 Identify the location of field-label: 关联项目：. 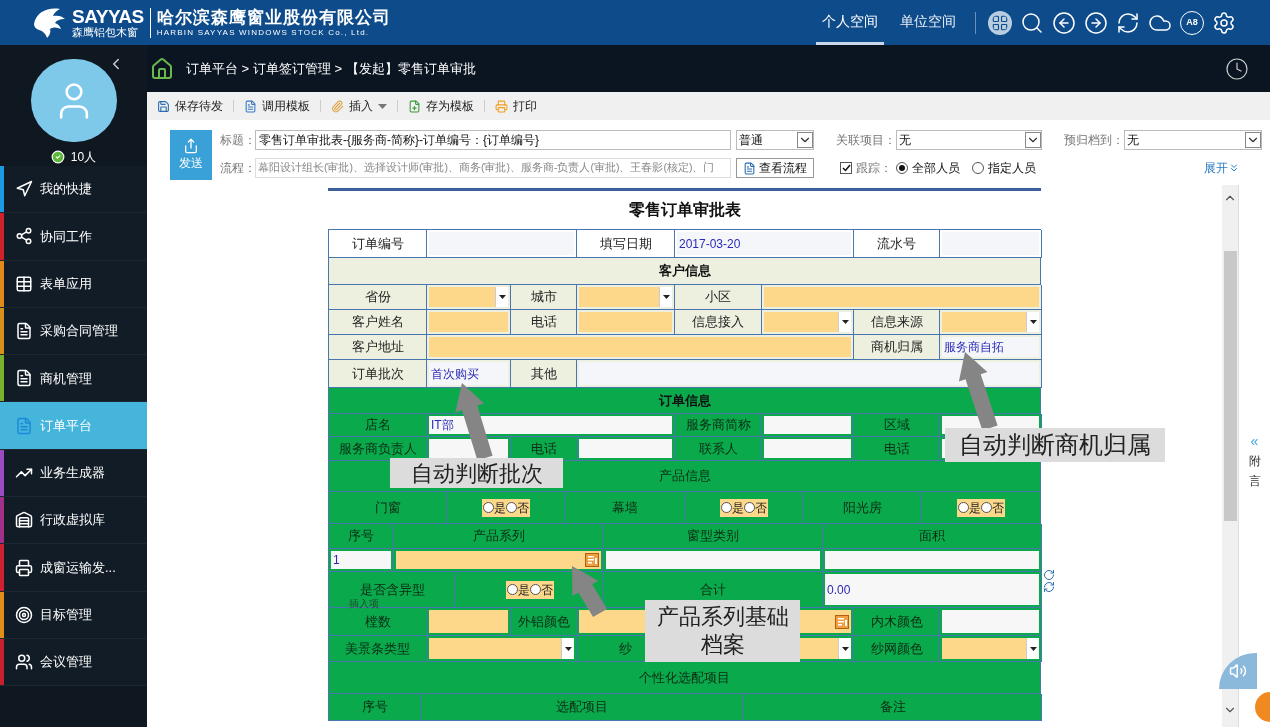
(866, 140).